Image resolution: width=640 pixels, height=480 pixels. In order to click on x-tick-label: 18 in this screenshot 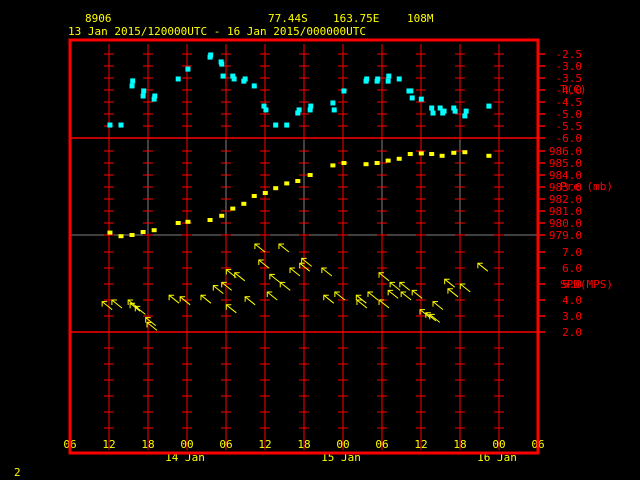, I will do `click(303, 444)`.